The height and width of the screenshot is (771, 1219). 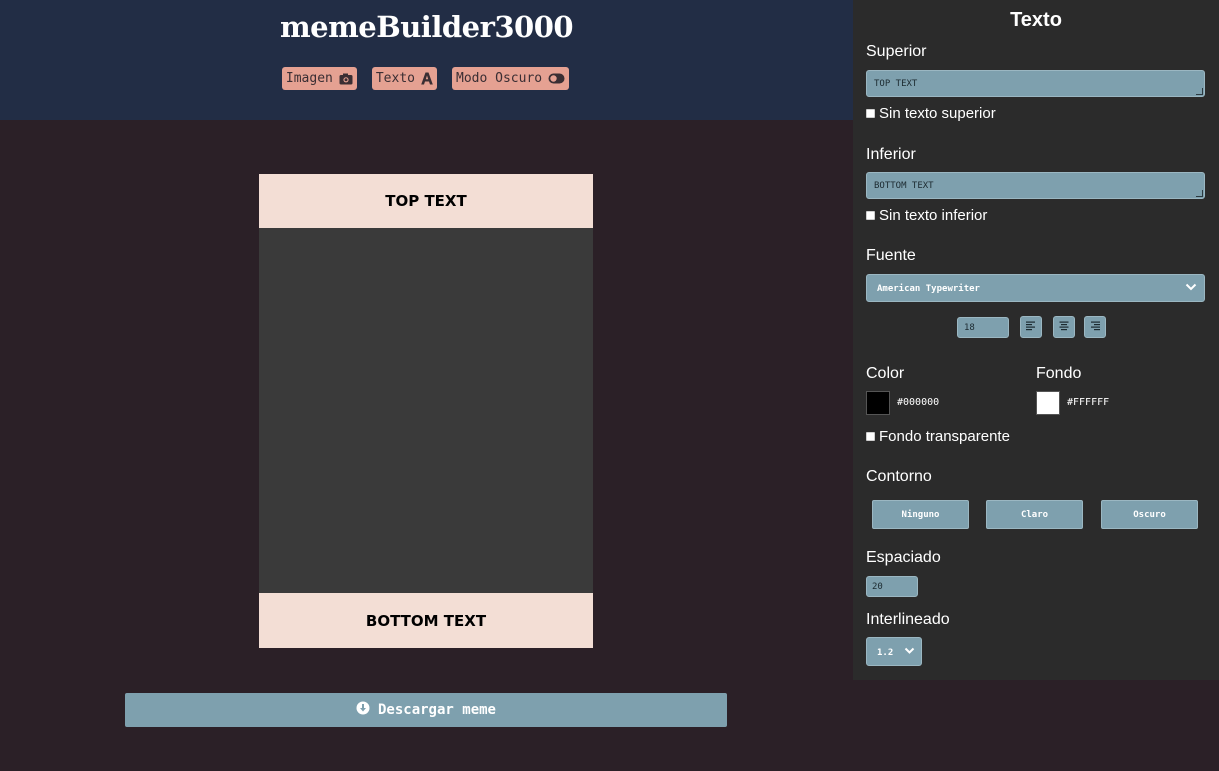 I want to click on top-text-label: Superior, so click(x=896, y=51).